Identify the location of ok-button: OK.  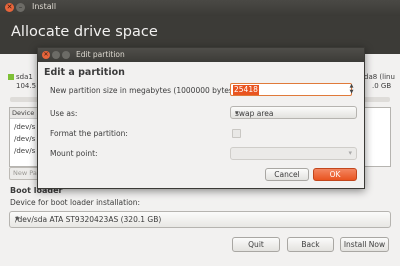
(335, 174).